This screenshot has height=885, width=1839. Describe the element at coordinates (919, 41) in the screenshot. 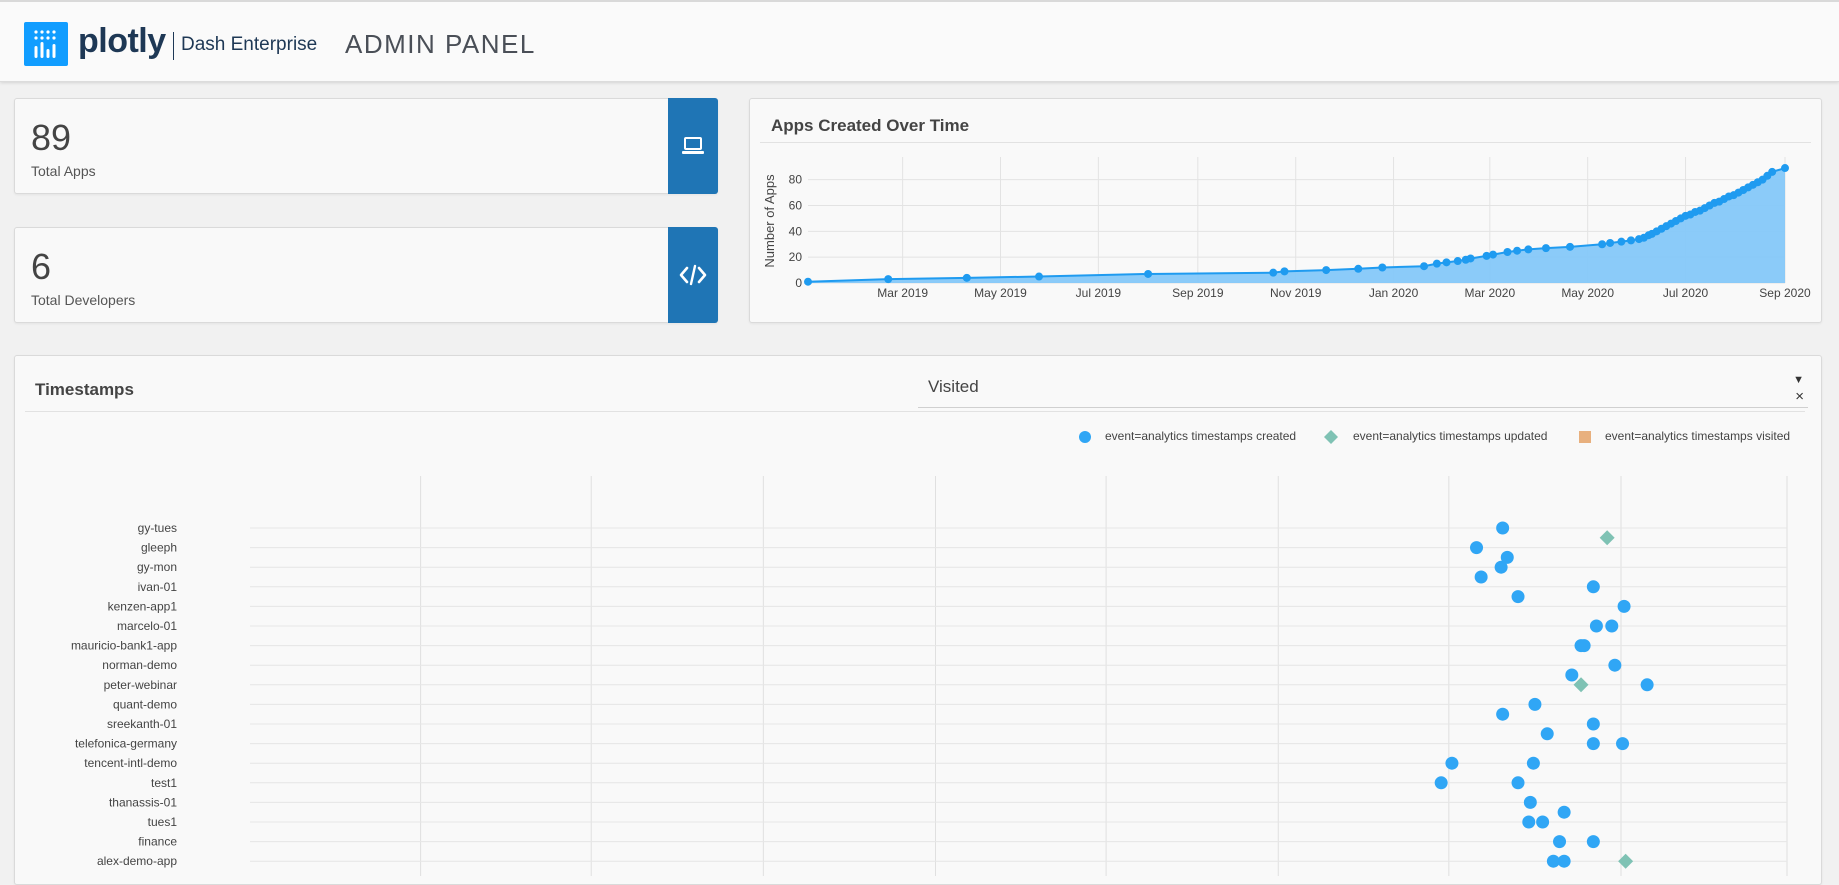

I see `top-bar: plotly Dash Enterprise ADMIN PANEL` at that location.